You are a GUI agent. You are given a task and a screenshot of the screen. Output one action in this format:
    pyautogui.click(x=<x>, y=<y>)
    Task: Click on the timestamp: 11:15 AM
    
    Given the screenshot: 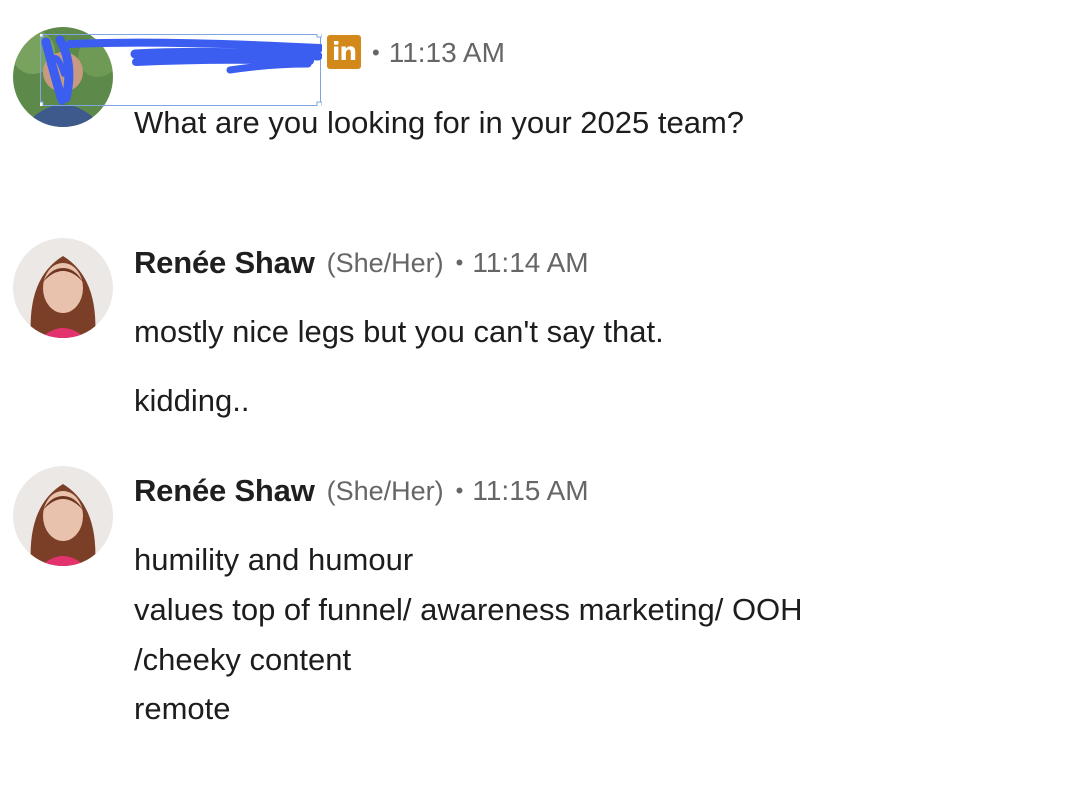 What is the action you would take?
    pyautogui.click(x=530, y=490)
    